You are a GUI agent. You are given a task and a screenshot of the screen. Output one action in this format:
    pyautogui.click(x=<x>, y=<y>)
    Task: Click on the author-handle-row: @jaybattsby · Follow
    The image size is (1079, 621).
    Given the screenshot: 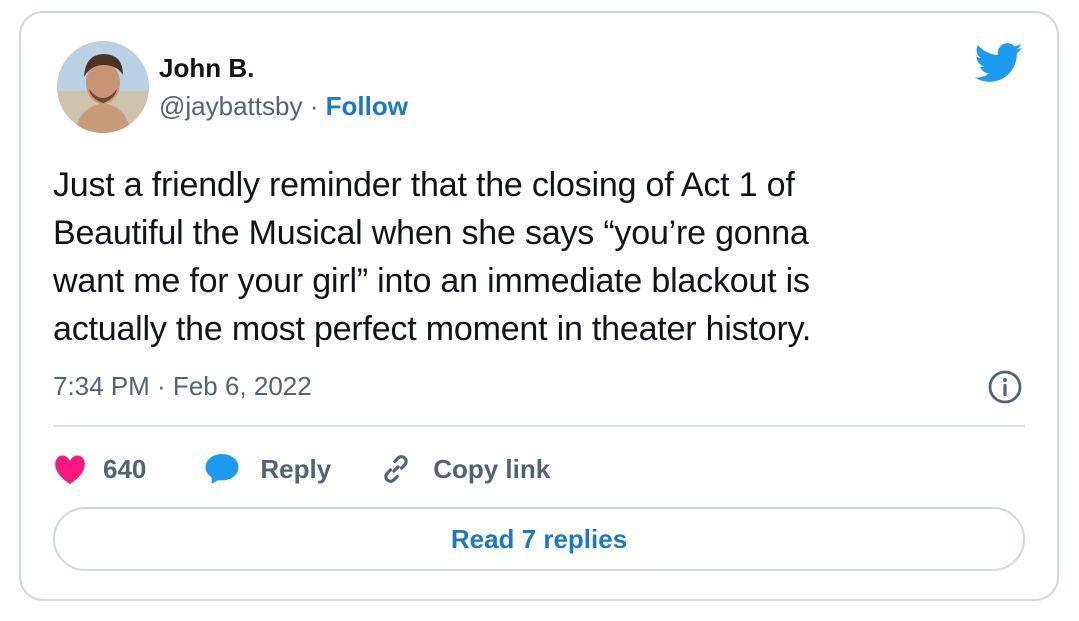 What is the action you would take?
    pyautogui.click(x=283, y=106)
    